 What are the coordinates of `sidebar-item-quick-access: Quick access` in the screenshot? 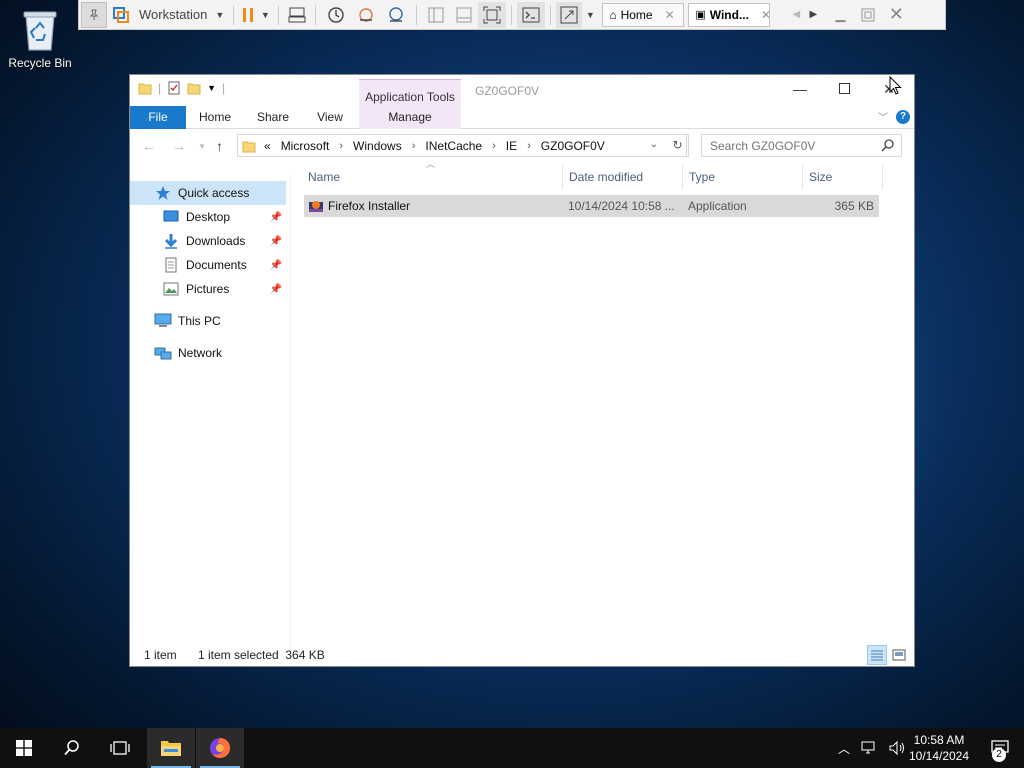 It's located at (208, 193).